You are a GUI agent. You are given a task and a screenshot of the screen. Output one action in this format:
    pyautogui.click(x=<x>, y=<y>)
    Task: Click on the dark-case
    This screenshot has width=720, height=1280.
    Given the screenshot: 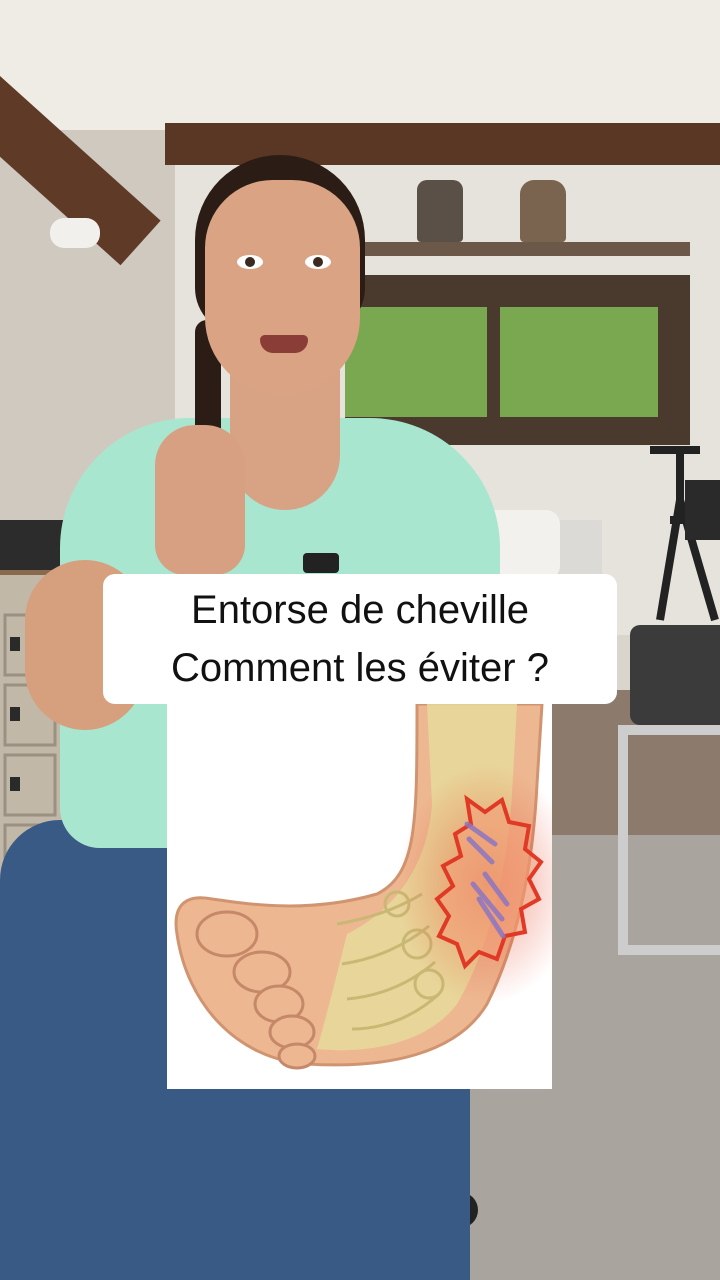 What is the action you would take?
    pyautogui.click(x=32, y=545)
    